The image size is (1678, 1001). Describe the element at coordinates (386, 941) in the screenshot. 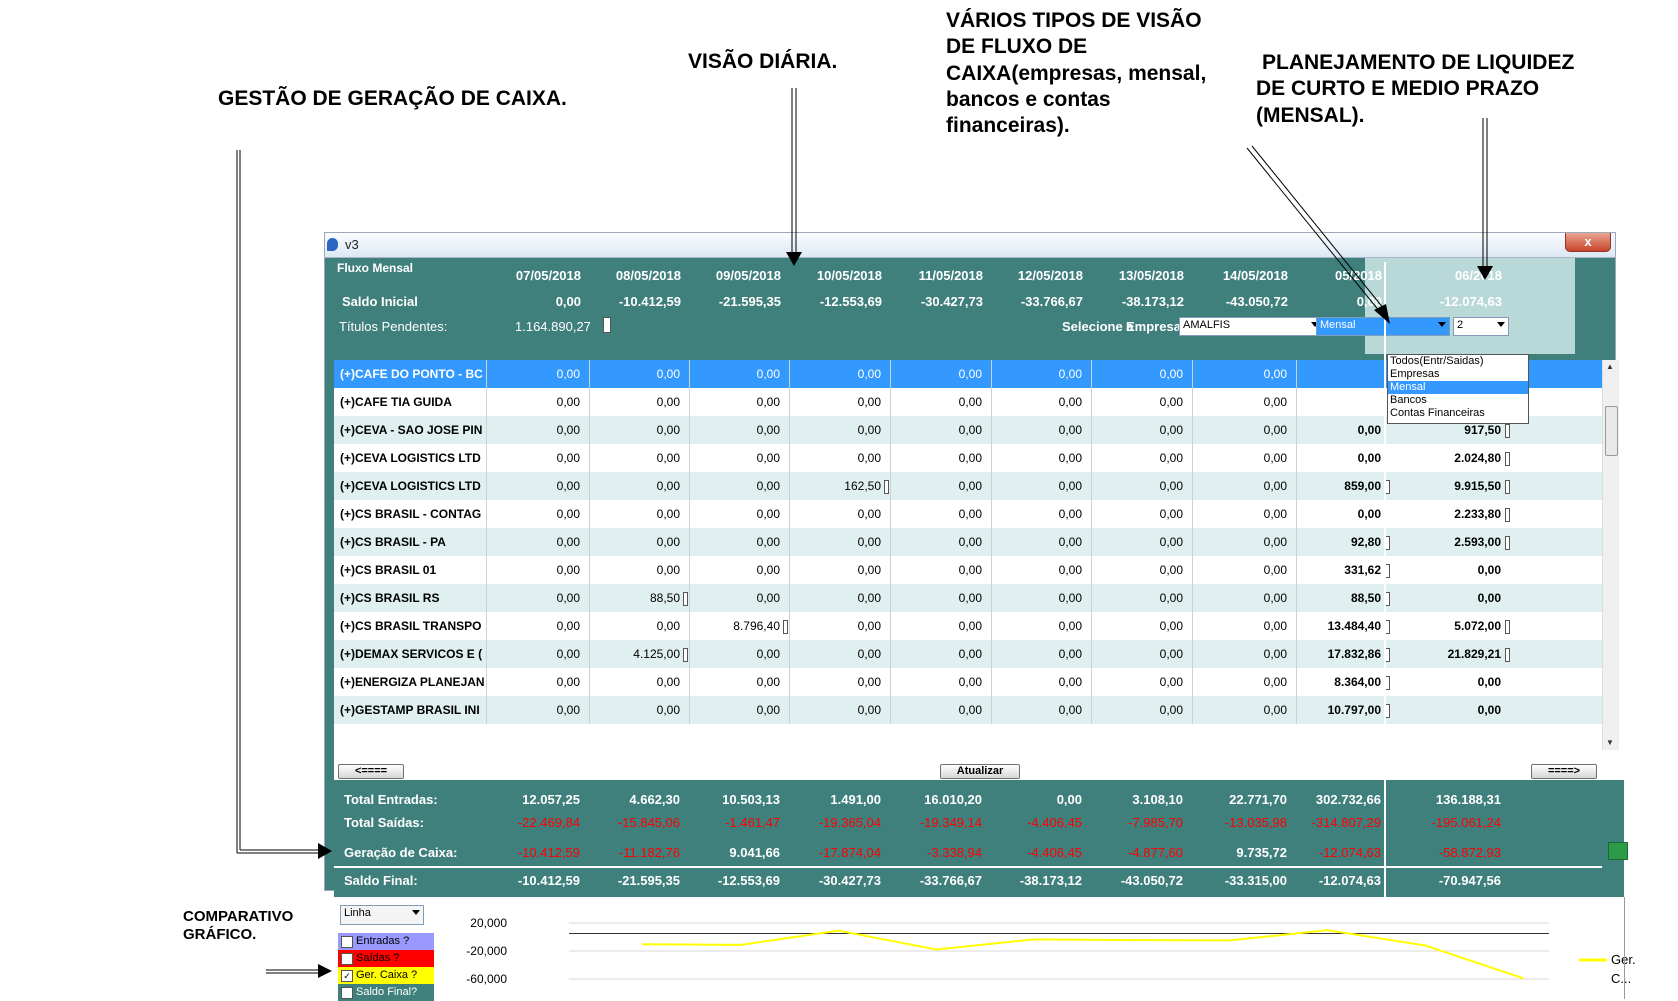

I see `series-toggle: Entradas ?` at that location.